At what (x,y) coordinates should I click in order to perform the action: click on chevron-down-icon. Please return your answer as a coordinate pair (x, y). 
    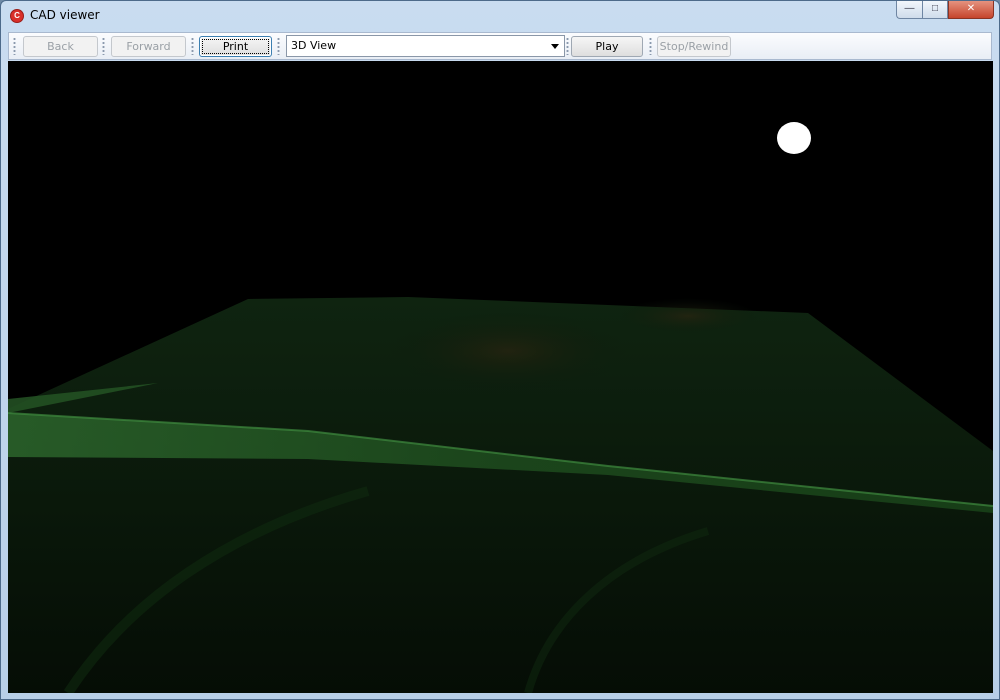
    Looking at the image, I should click on (555, 46).